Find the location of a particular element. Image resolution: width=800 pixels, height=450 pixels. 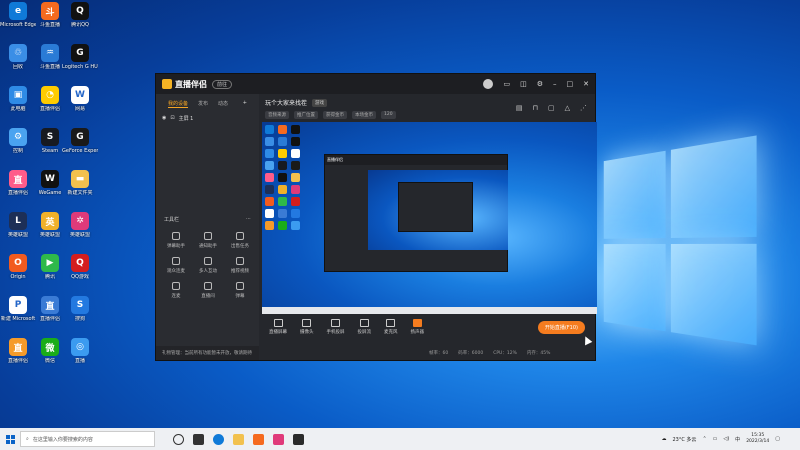

desktop-icon: ♲ 回收 is located at coordinates (18, 57).